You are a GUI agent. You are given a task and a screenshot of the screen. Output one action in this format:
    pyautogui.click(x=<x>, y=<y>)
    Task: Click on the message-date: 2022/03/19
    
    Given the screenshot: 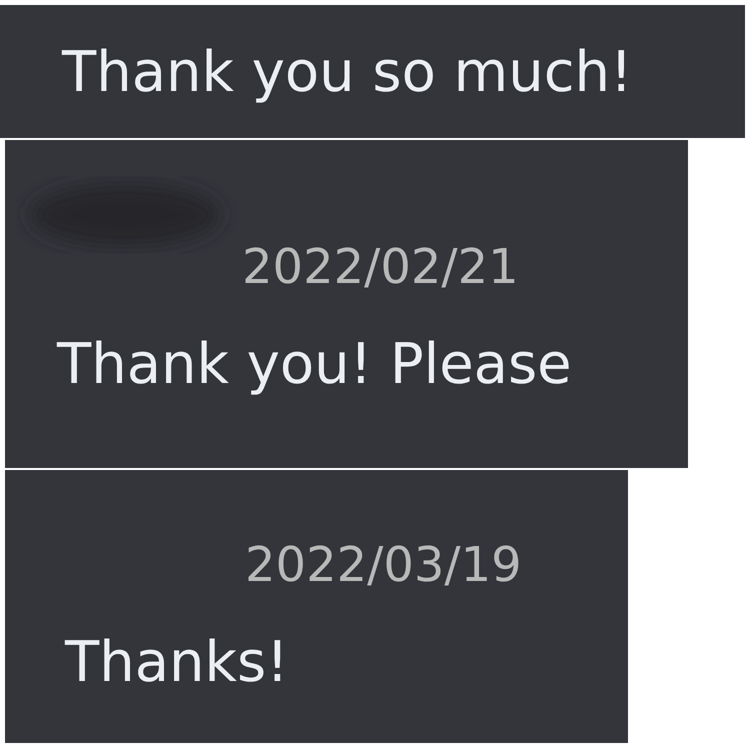 What is the action you would take?
    pyautogui.click(x=384, y=565)
    